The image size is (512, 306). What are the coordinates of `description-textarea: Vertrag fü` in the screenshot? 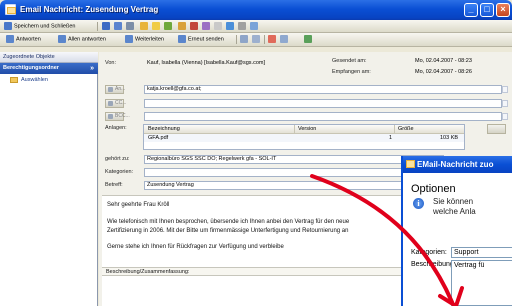 It's located at (481, 283).